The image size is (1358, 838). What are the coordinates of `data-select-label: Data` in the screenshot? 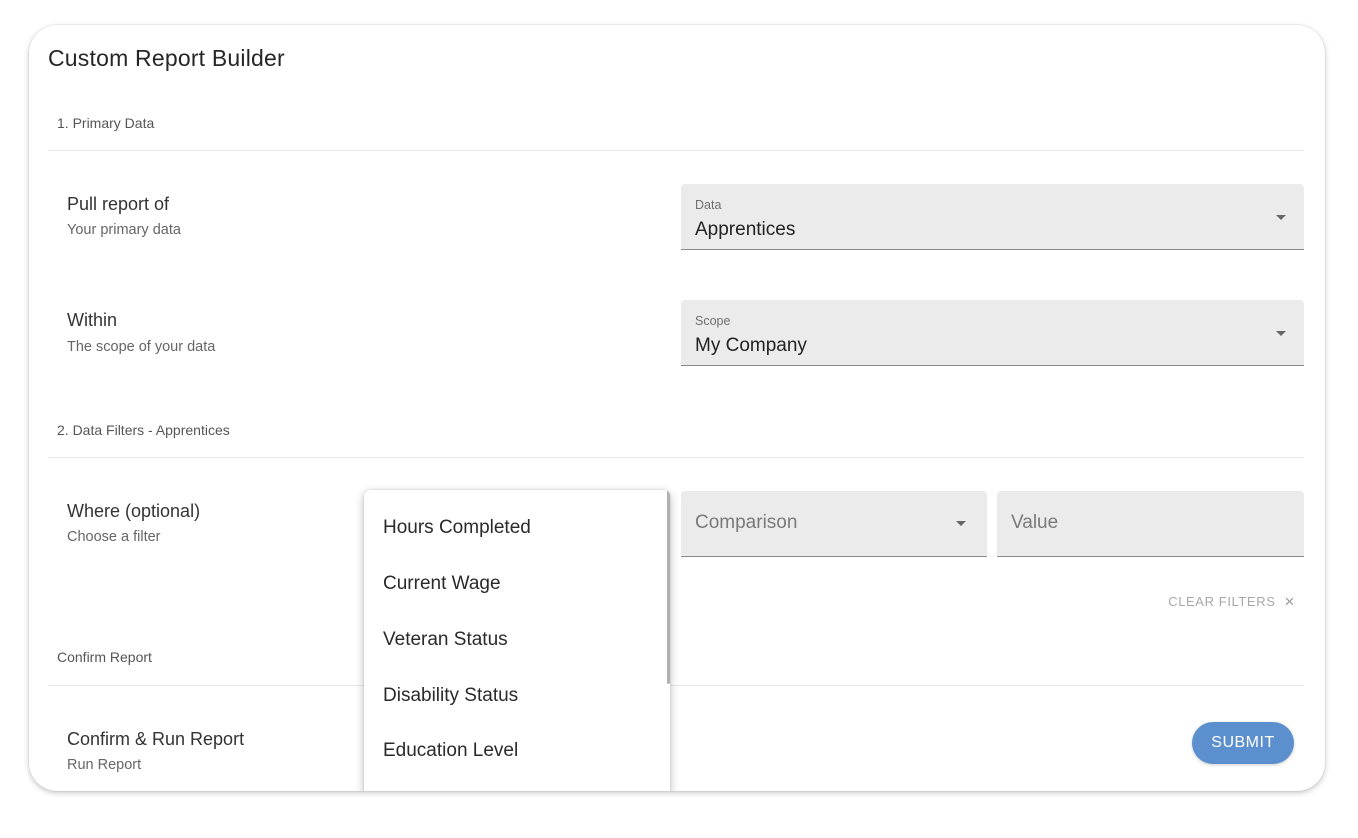 It's located at (708, 205).